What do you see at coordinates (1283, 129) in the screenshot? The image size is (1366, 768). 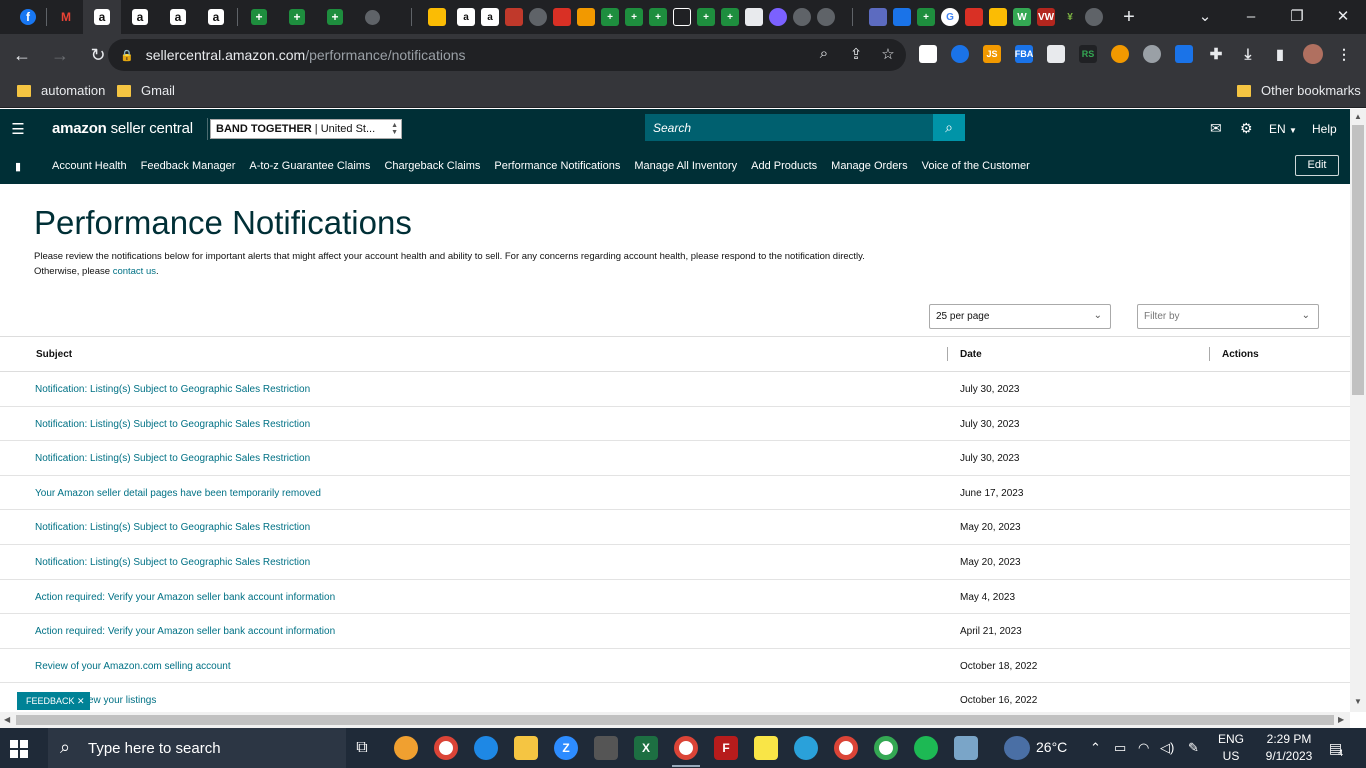 I see `language-selector: EN ▼` at bounding box center [1283, 129].